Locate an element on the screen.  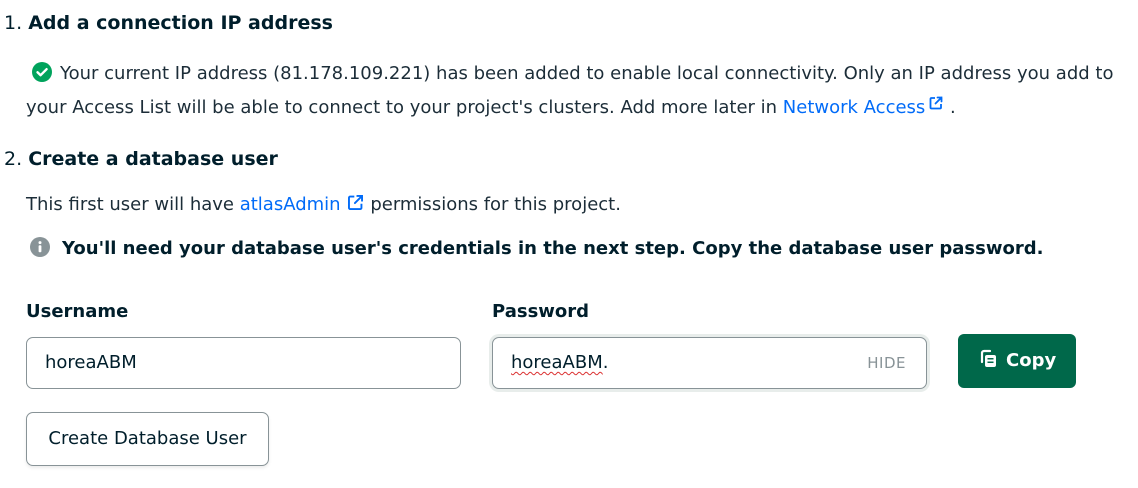
password-value-misspelled: horeaABM is located at coordinates (557, 362).